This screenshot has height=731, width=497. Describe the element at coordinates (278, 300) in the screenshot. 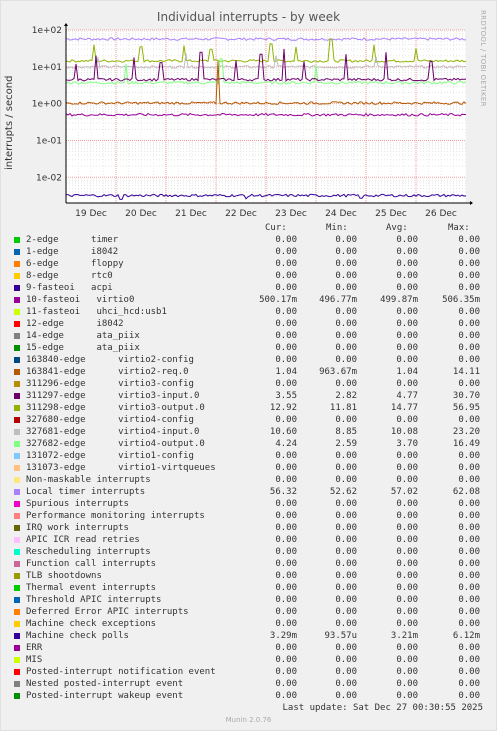

I see `legend-cur-value: 500.17m` at that location.